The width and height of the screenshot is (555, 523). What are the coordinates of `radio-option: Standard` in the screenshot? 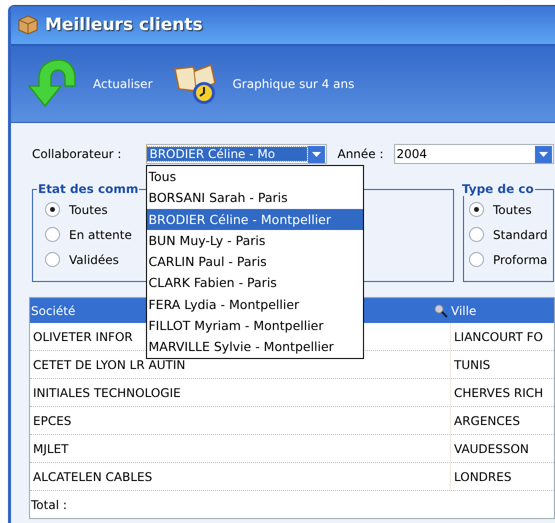 It's located at (508, 234).